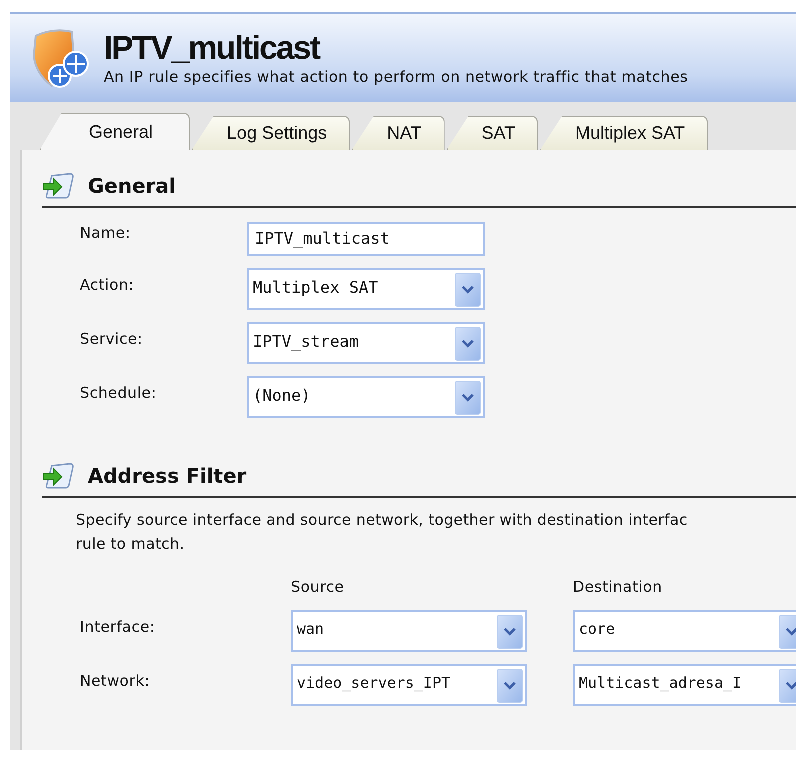  Describe the element at coordinates (624, 133) in the screenshot. I see `tab: Multiplex SAT` at that location.